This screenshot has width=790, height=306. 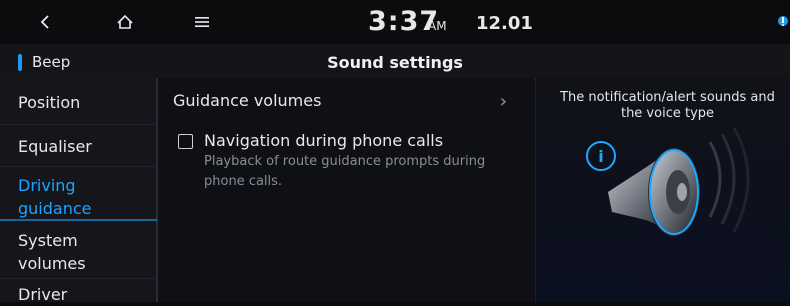 I want to click on info-icon: i, so click(x=601, y=156).